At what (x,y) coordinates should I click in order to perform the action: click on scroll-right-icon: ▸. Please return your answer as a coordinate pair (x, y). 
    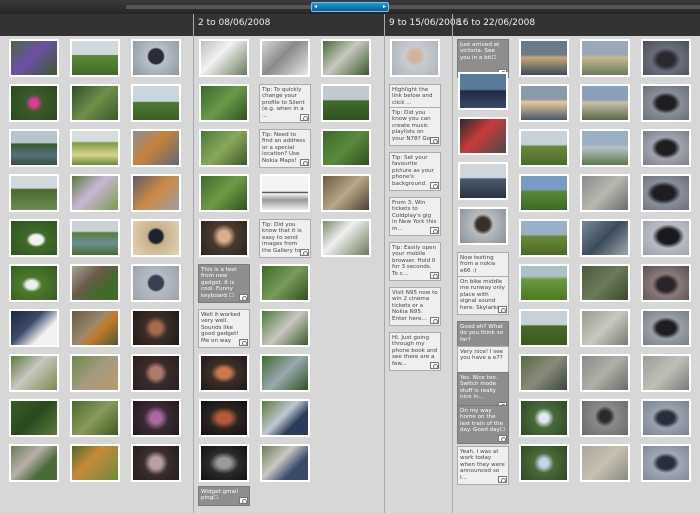
    Looking at the image, I should click on (384, 7).